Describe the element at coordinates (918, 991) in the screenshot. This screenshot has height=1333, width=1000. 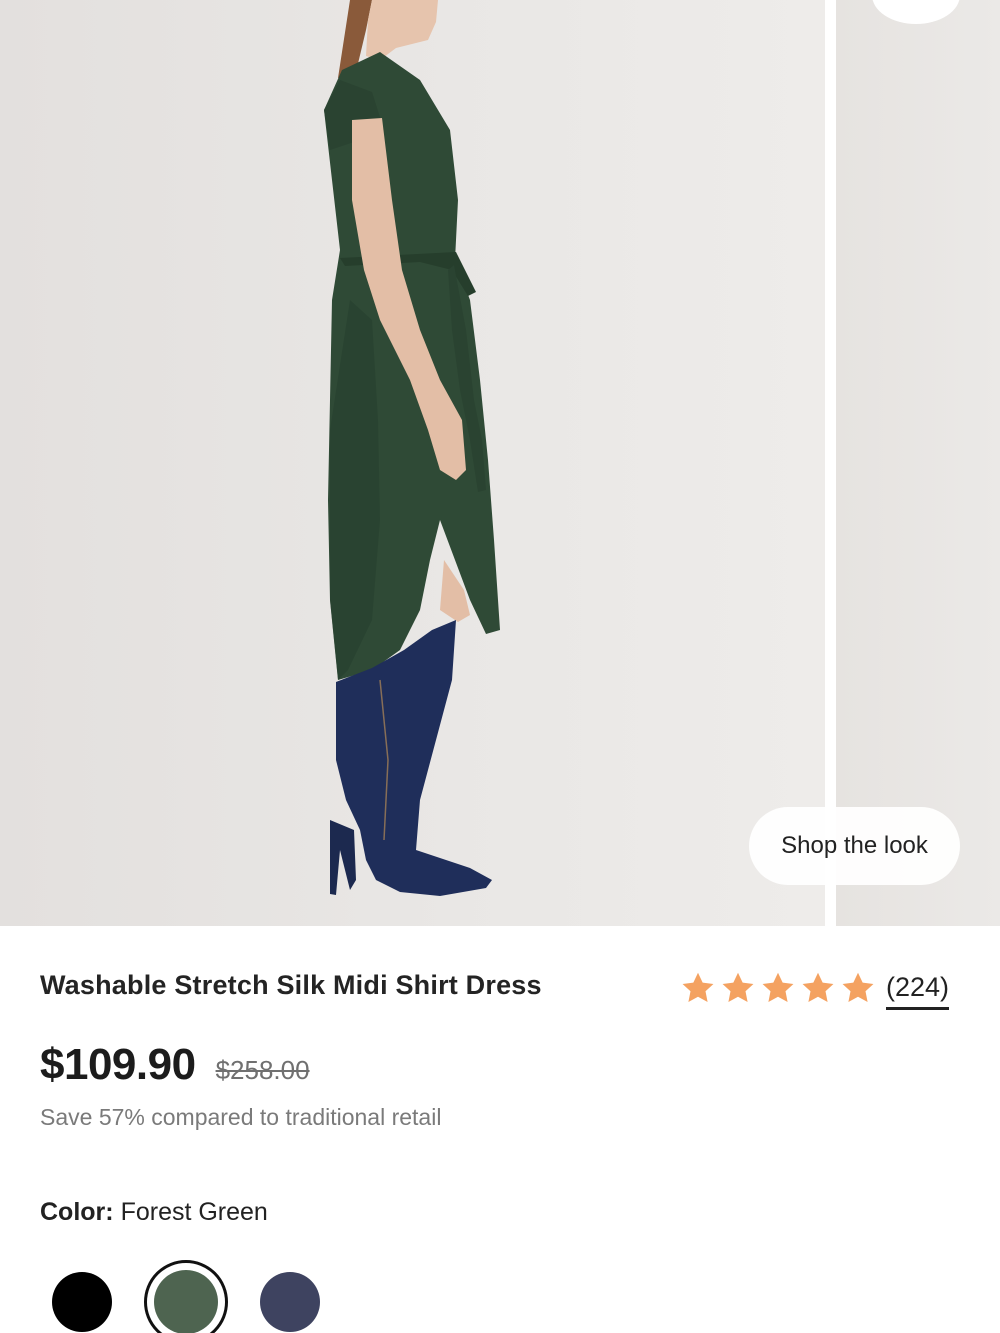
I see `review-count-link: (224)` at that location.